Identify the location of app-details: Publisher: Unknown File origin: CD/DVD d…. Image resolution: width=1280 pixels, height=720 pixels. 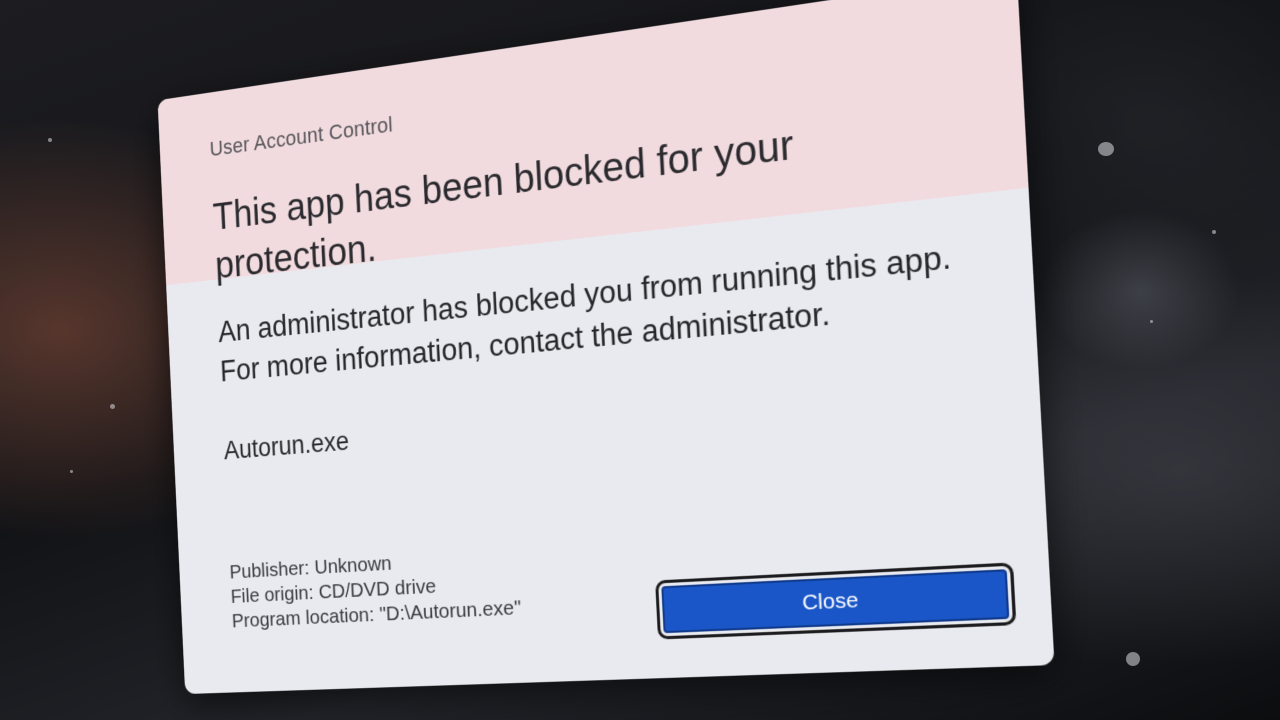
(375, 589).